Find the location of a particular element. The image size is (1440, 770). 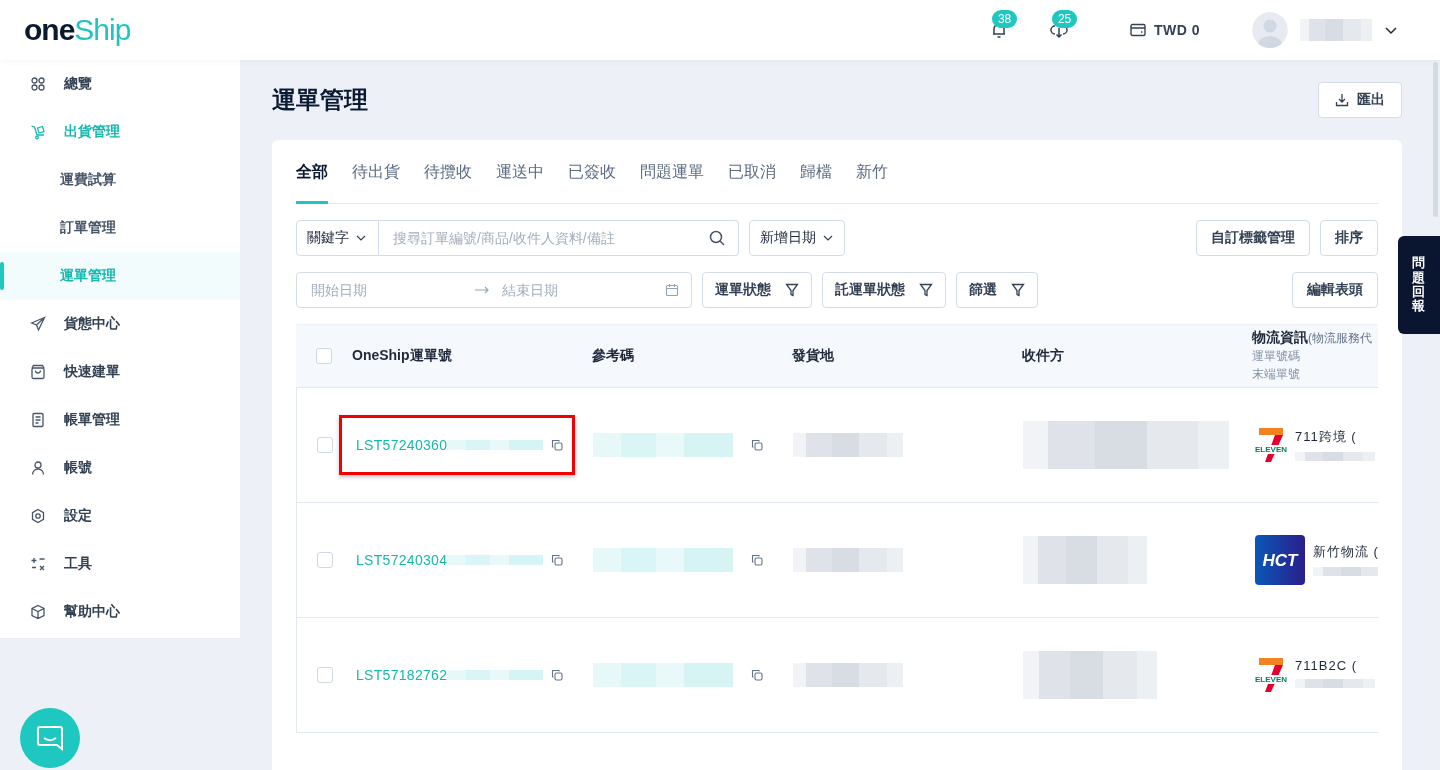

nav-item: 總覽 is located at coordinates (120, 84).